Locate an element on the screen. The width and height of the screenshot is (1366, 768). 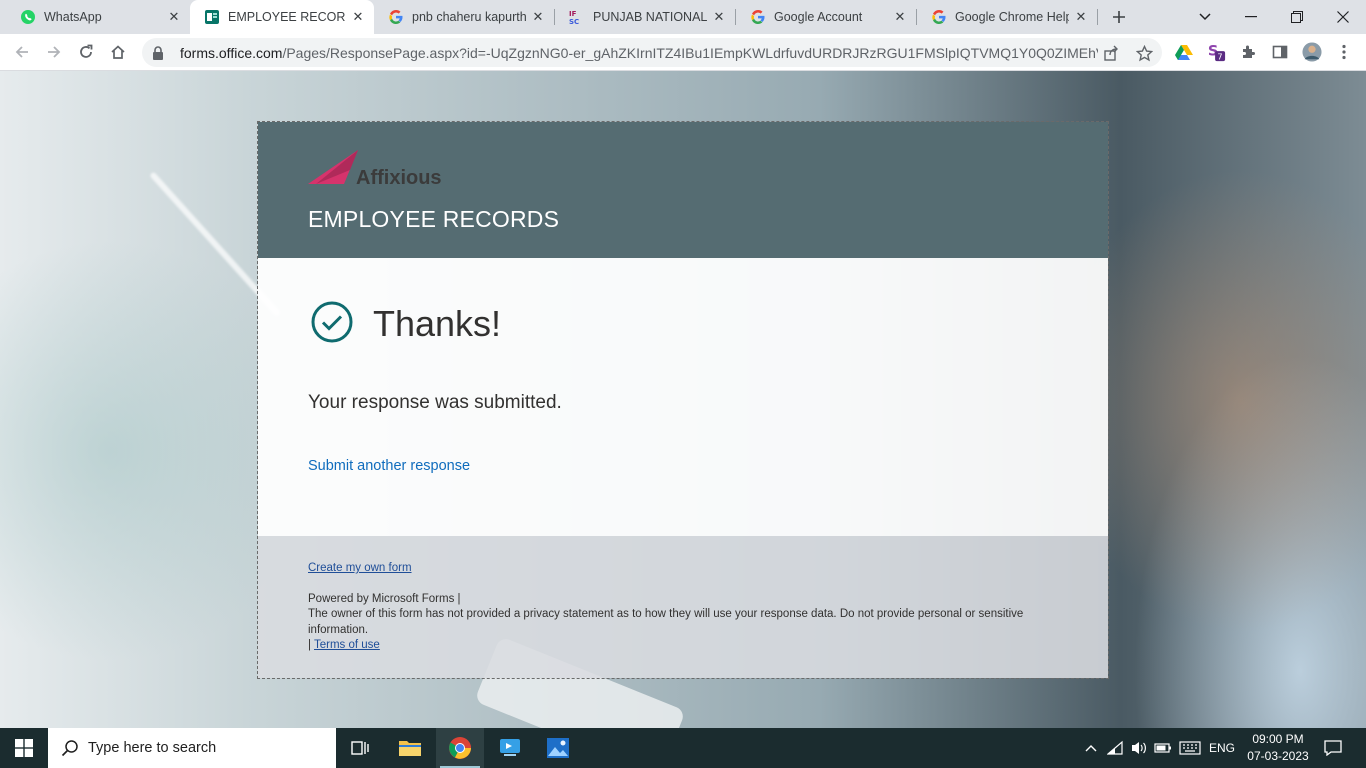
wifi-icon is located at coordinates (1115, 747).